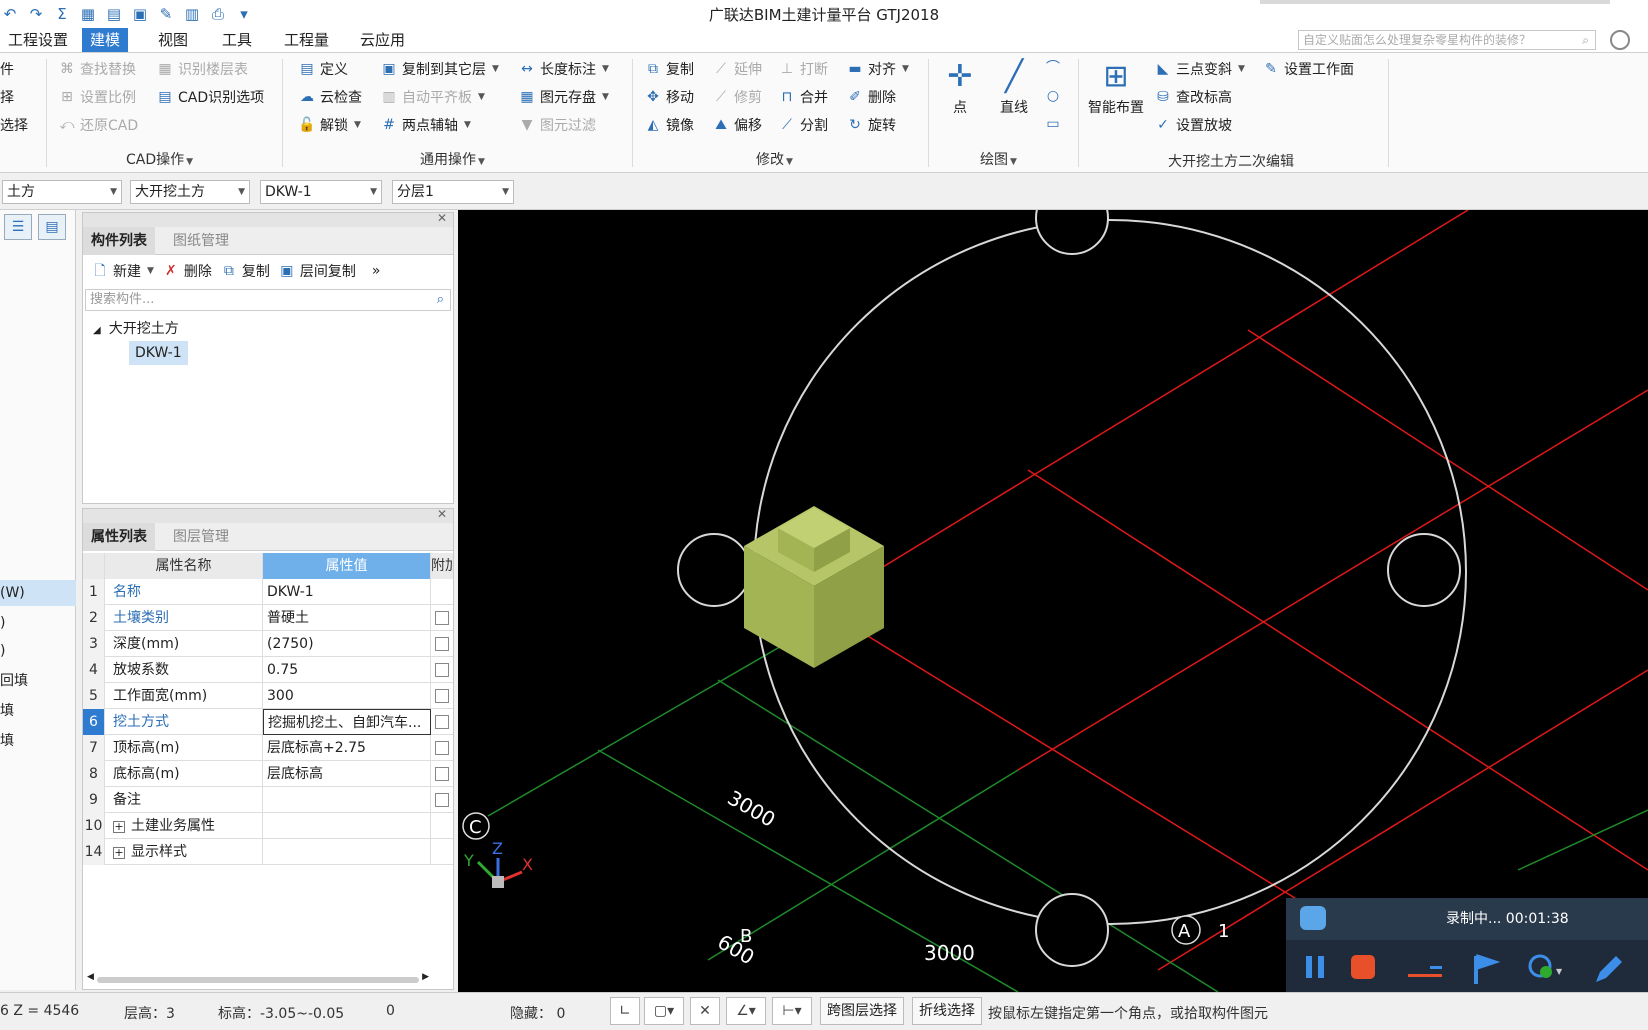  What do you see at coordinates (792, 1011) in the screenshot?
I see `offset-toggle: ⊢▾` at bounding box center [792, 1011].